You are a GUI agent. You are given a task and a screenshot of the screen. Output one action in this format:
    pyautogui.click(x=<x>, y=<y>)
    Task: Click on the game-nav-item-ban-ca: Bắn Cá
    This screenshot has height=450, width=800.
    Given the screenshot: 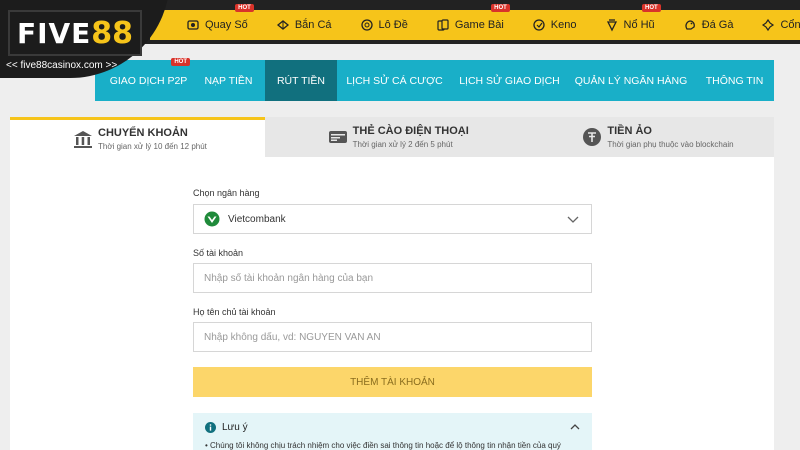 What is the action you would take?
    pyautogui.click(x=300, y=25)
    